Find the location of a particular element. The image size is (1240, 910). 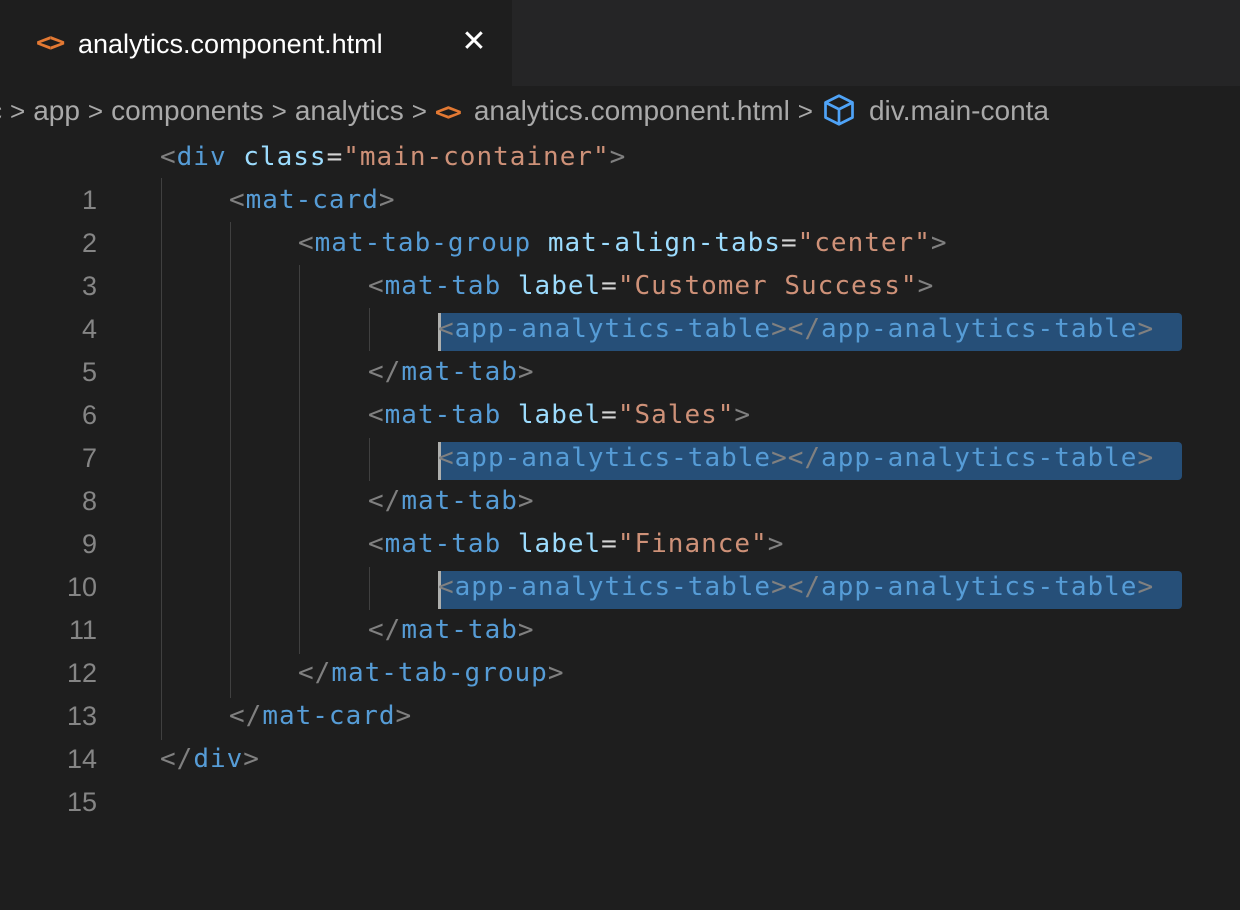

breadcrumb-item-app: app is located at coordinates (56, 110).